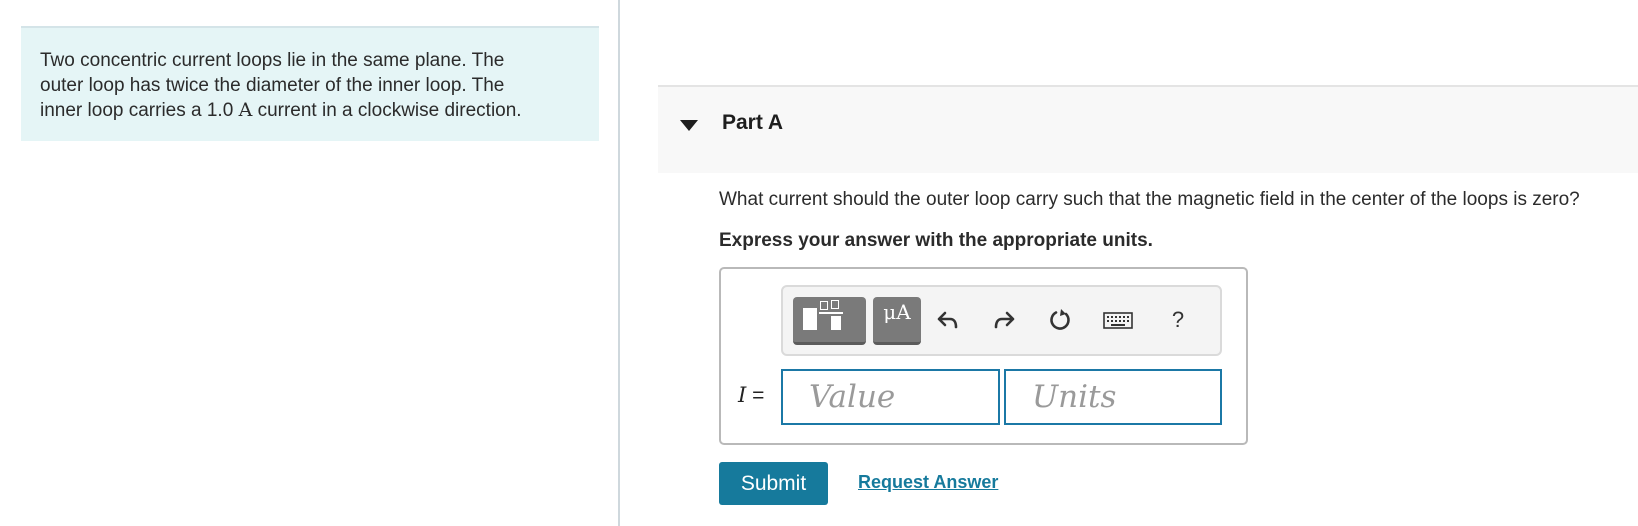 Image resolution: width=1638 pixels, height=526 pixels. I want to click on panel-divider, so click(619, 263).